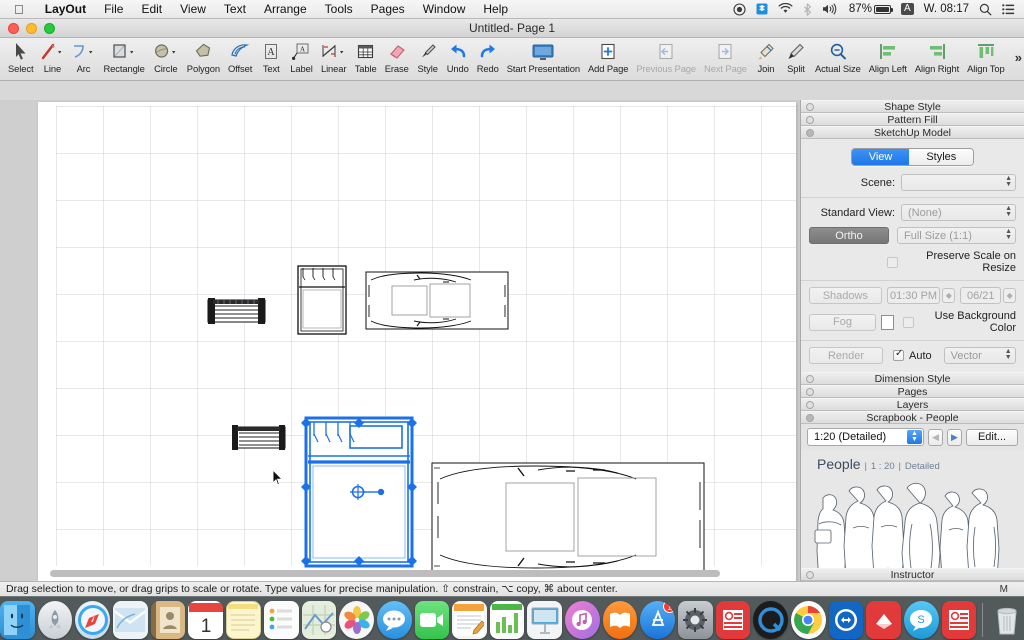  What do you see at coordinates (985, 9) in the screenshot?
I see `search-icon` at bounding box center [985, 9].